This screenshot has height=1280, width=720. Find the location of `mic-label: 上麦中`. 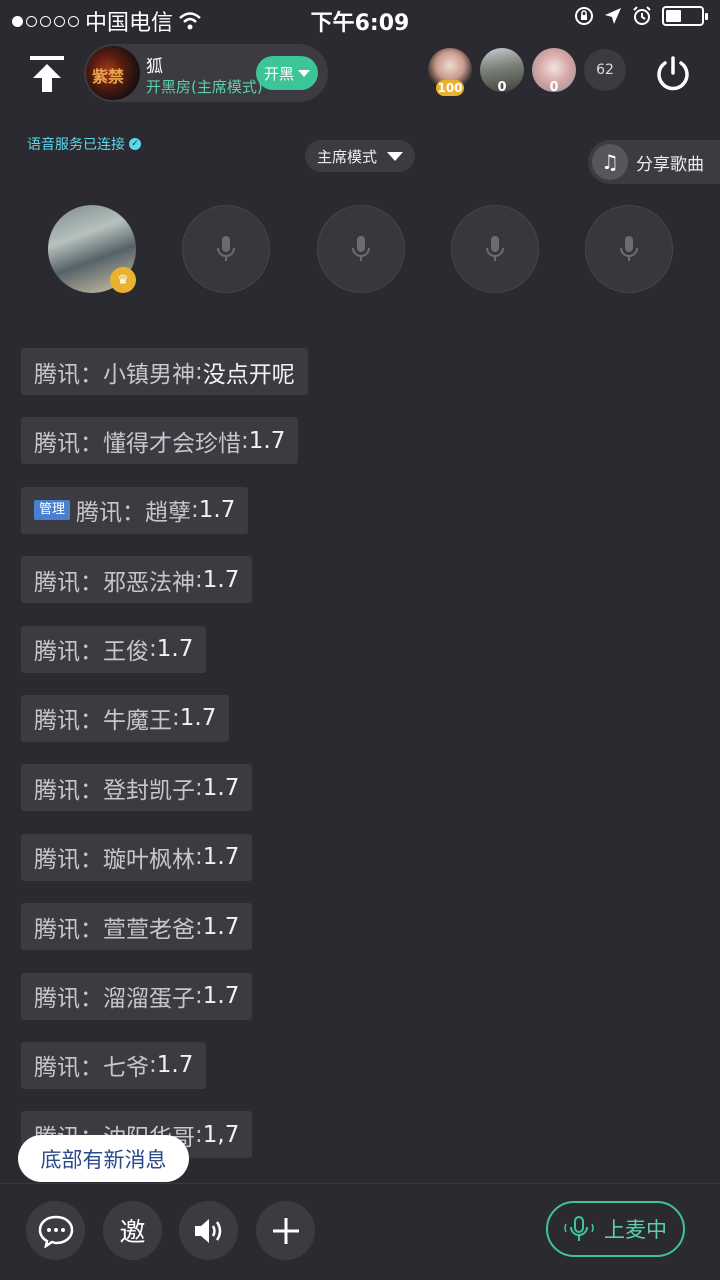

mic-label: 上麦中 is located at coordinates (635, 1230).